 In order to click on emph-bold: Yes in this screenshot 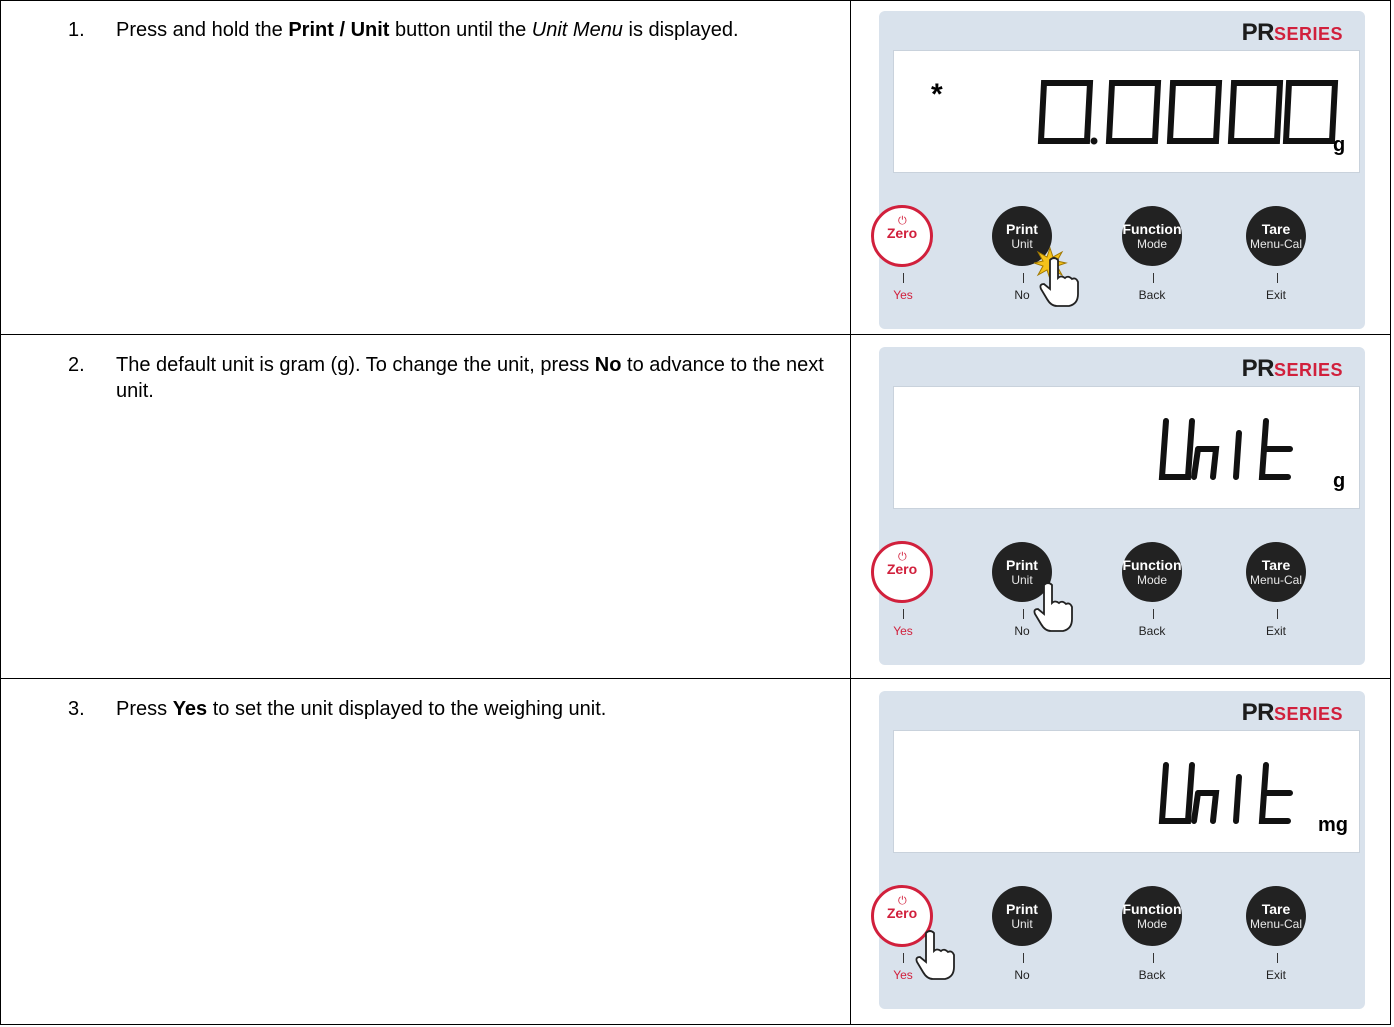, I will do `click(190, 709)`.